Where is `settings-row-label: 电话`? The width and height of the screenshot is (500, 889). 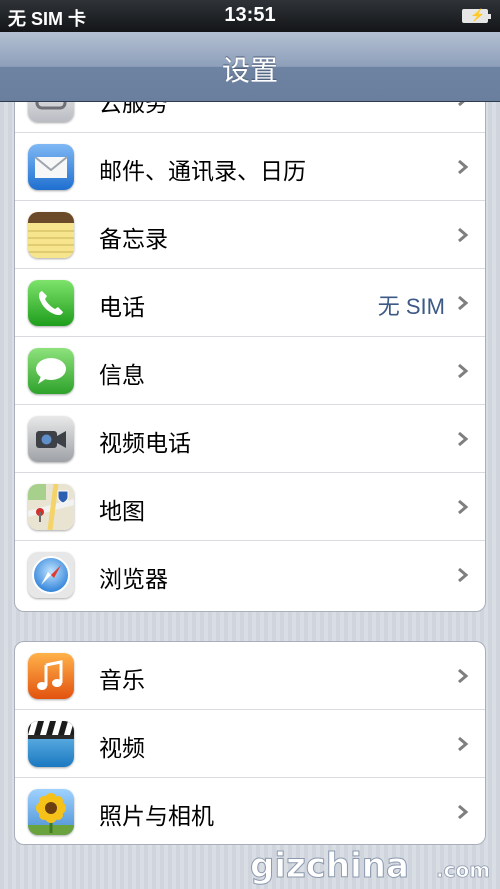
settings-row-label: 电话 is located at coordinates (122, 308).